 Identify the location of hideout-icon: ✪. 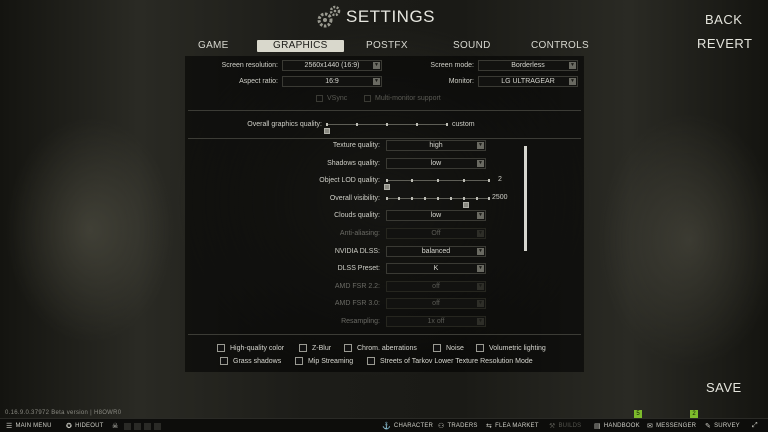
(69, 426).